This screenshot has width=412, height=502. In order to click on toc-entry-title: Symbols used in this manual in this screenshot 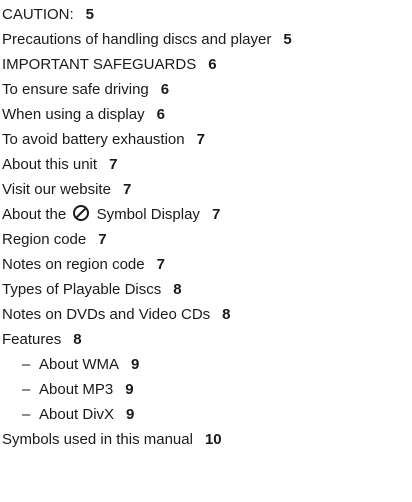, I will do `click(97, 439)`.